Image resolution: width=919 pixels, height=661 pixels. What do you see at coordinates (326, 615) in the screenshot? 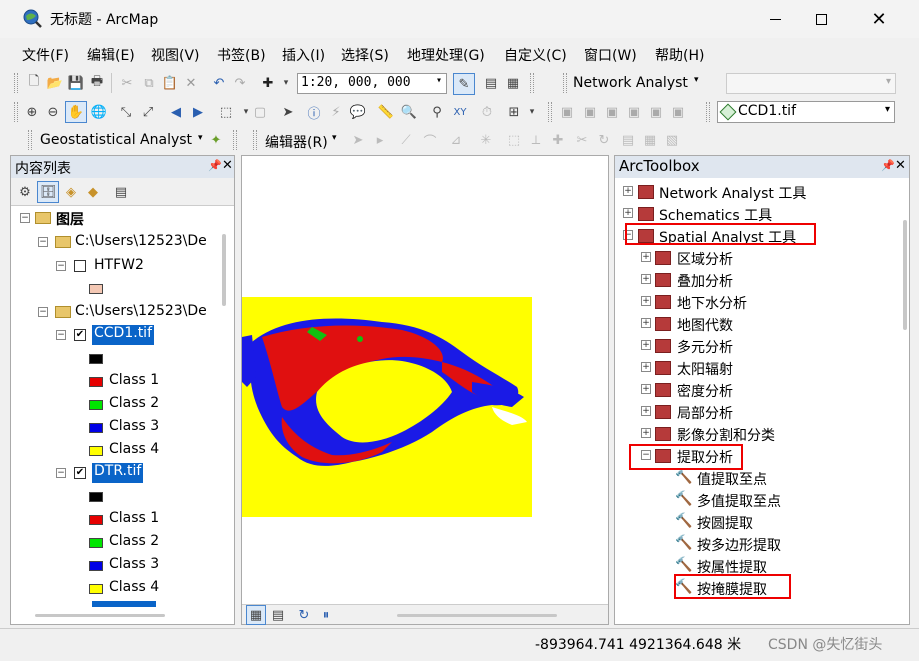
I see `pause-drawing-icon: ⏸` at bounding box center [326, 615].